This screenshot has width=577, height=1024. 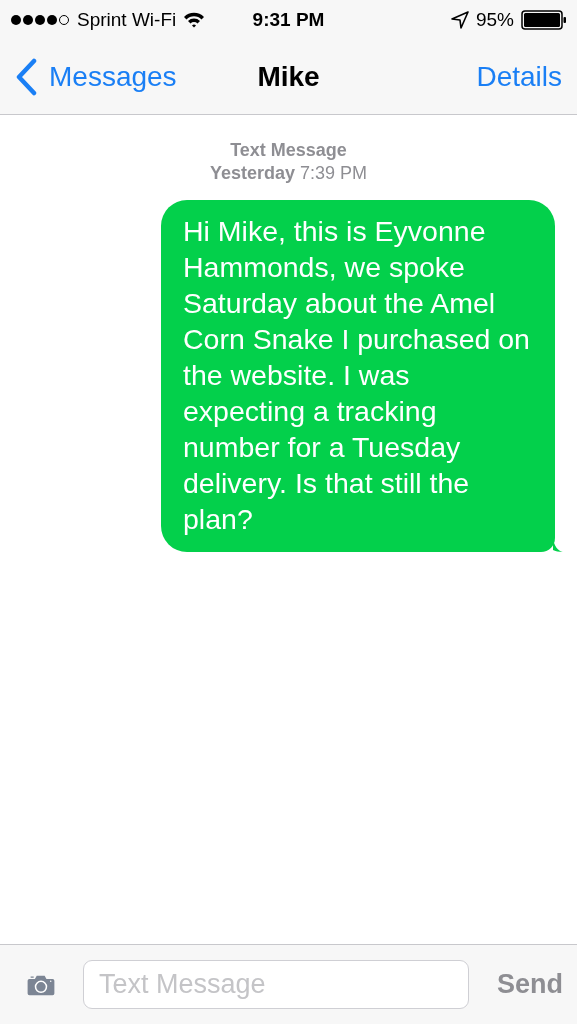 I want to click on wifi-icon, so click(x=194, y=20).